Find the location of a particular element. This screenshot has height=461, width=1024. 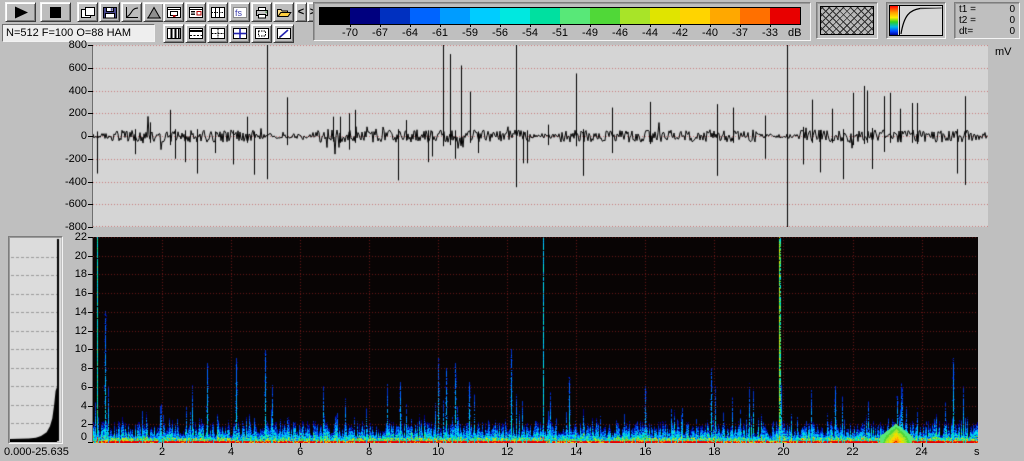

curve-button is located at coordinates (131, 12).